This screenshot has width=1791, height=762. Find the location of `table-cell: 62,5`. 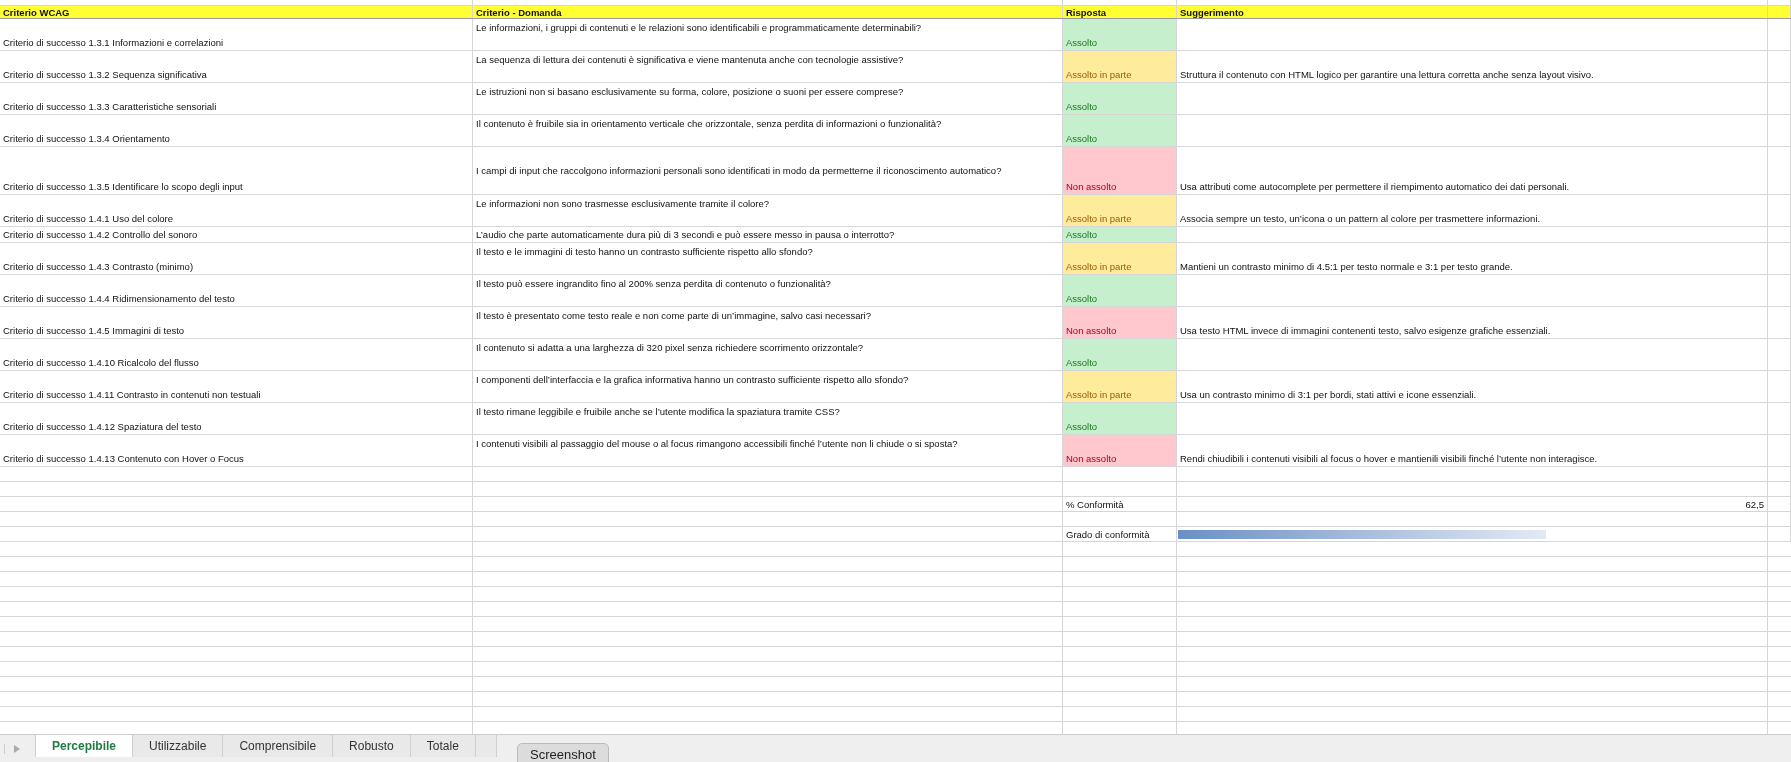

table-cell: 62,5 is located at coordinates (1754, 504).